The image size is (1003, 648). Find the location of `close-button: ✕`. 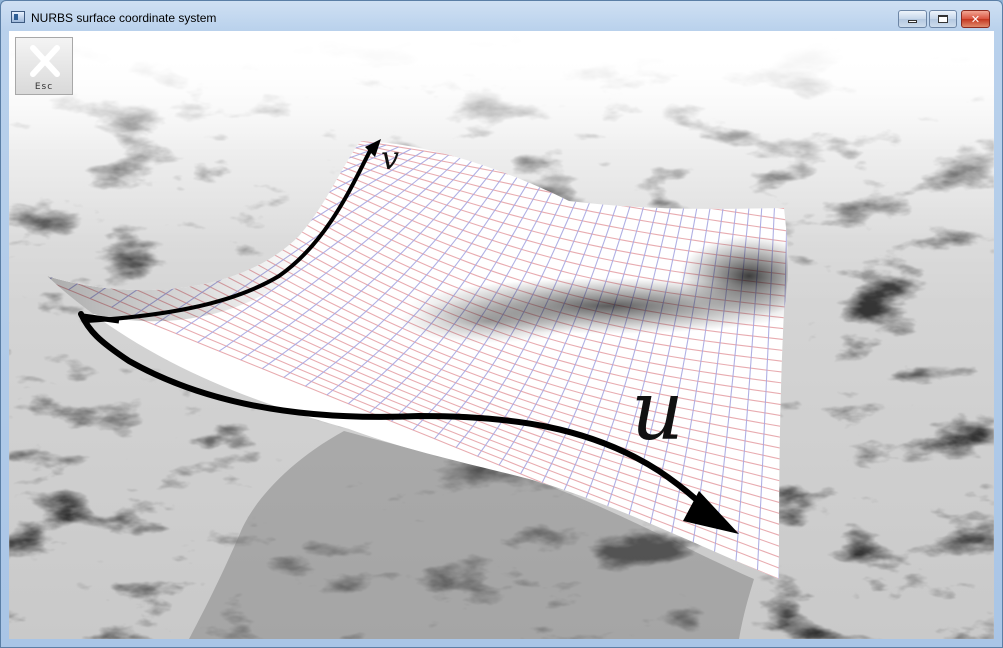

close-button: ✕ is located at coordinates (975, 19).